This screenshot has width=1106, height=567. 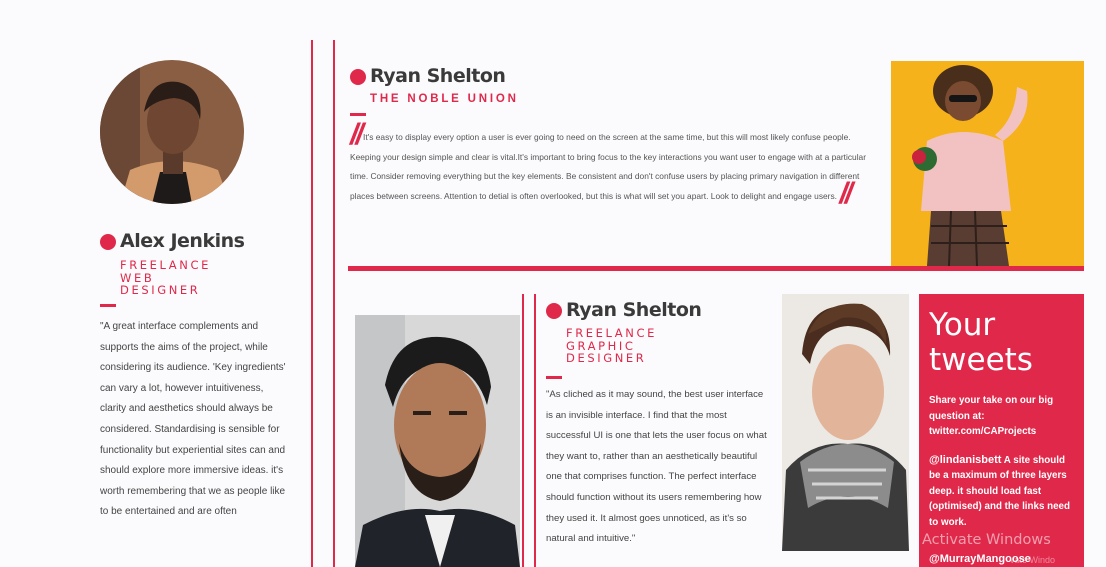 I want to click on divider-line-left, so click(x=312, y=303).